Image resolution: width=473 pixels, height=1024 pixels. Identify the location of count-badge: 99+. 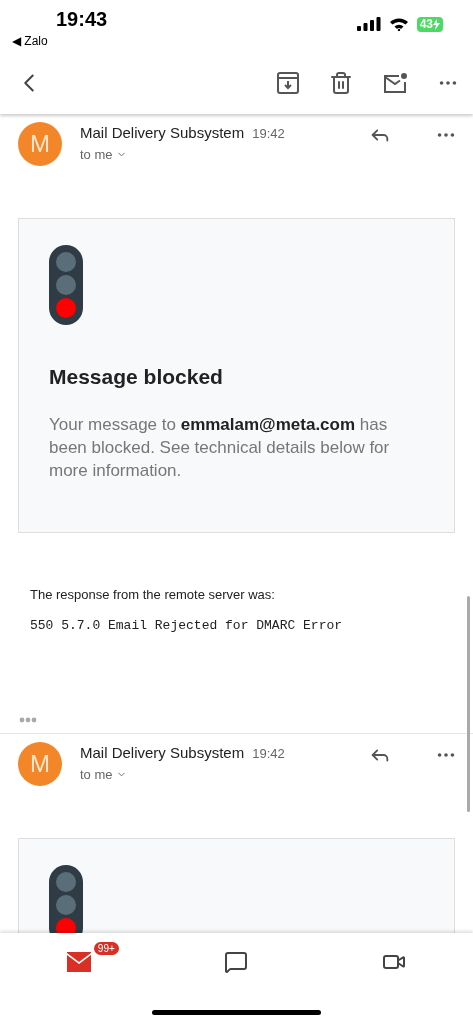
(106, 948).